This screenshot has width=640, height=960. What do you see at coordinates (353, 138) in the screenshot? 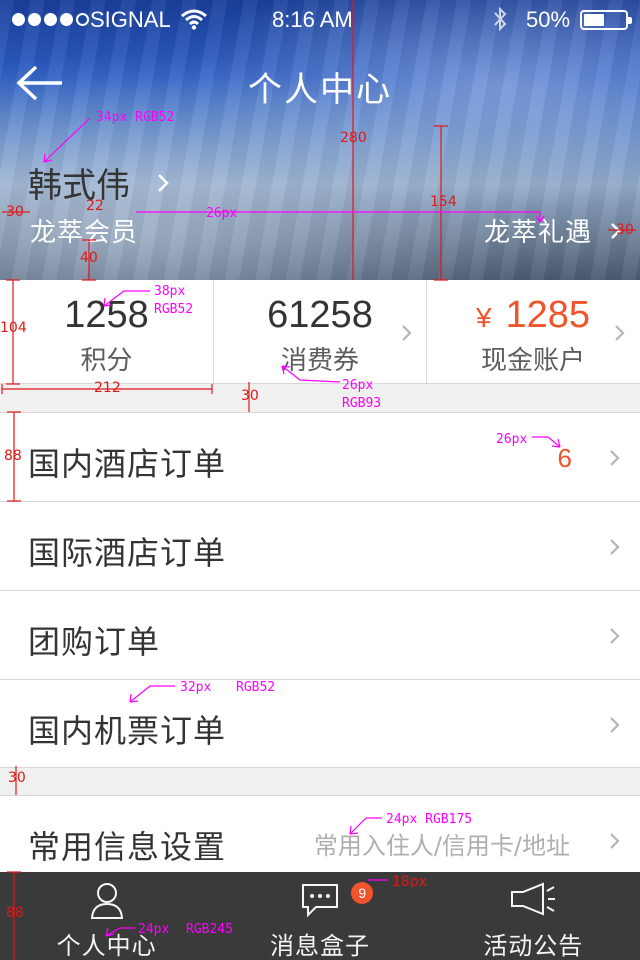
I see `annotation-hero-height: 280` at bounding box center [353, 138].